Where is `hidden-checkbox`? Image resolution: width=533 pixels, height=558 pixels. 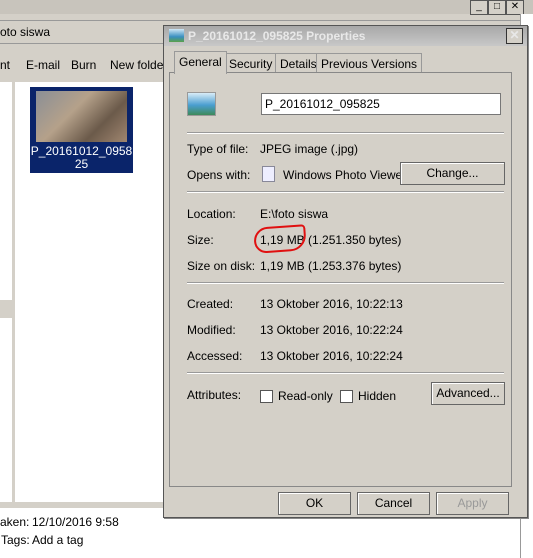
hidden-checkbox is located at coordinates (346, 396).